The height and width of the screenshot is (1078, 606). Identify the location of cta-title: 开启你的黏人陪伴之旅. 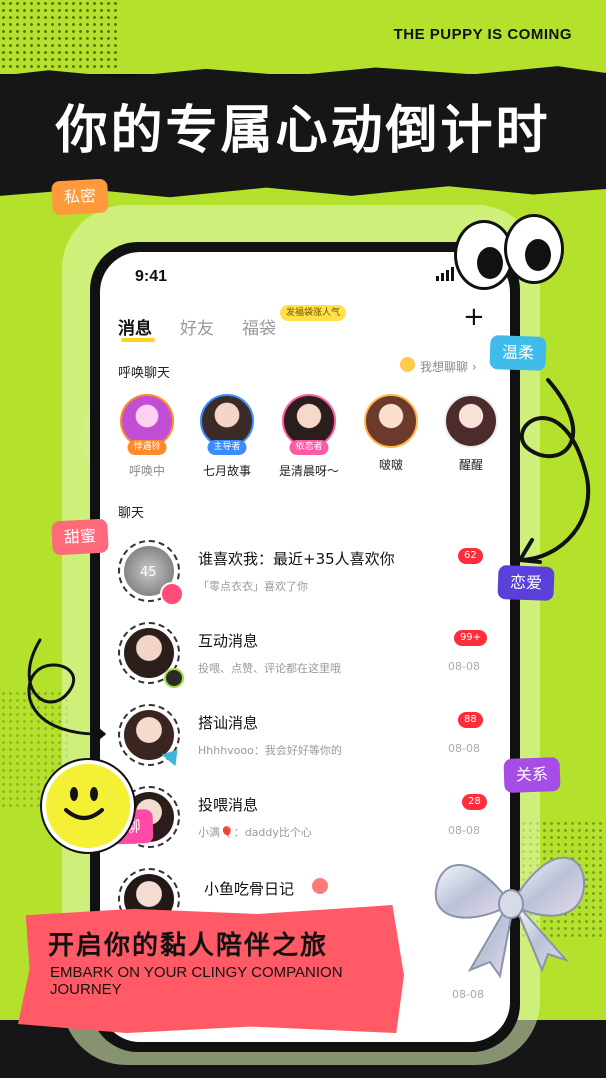
(188, 946).